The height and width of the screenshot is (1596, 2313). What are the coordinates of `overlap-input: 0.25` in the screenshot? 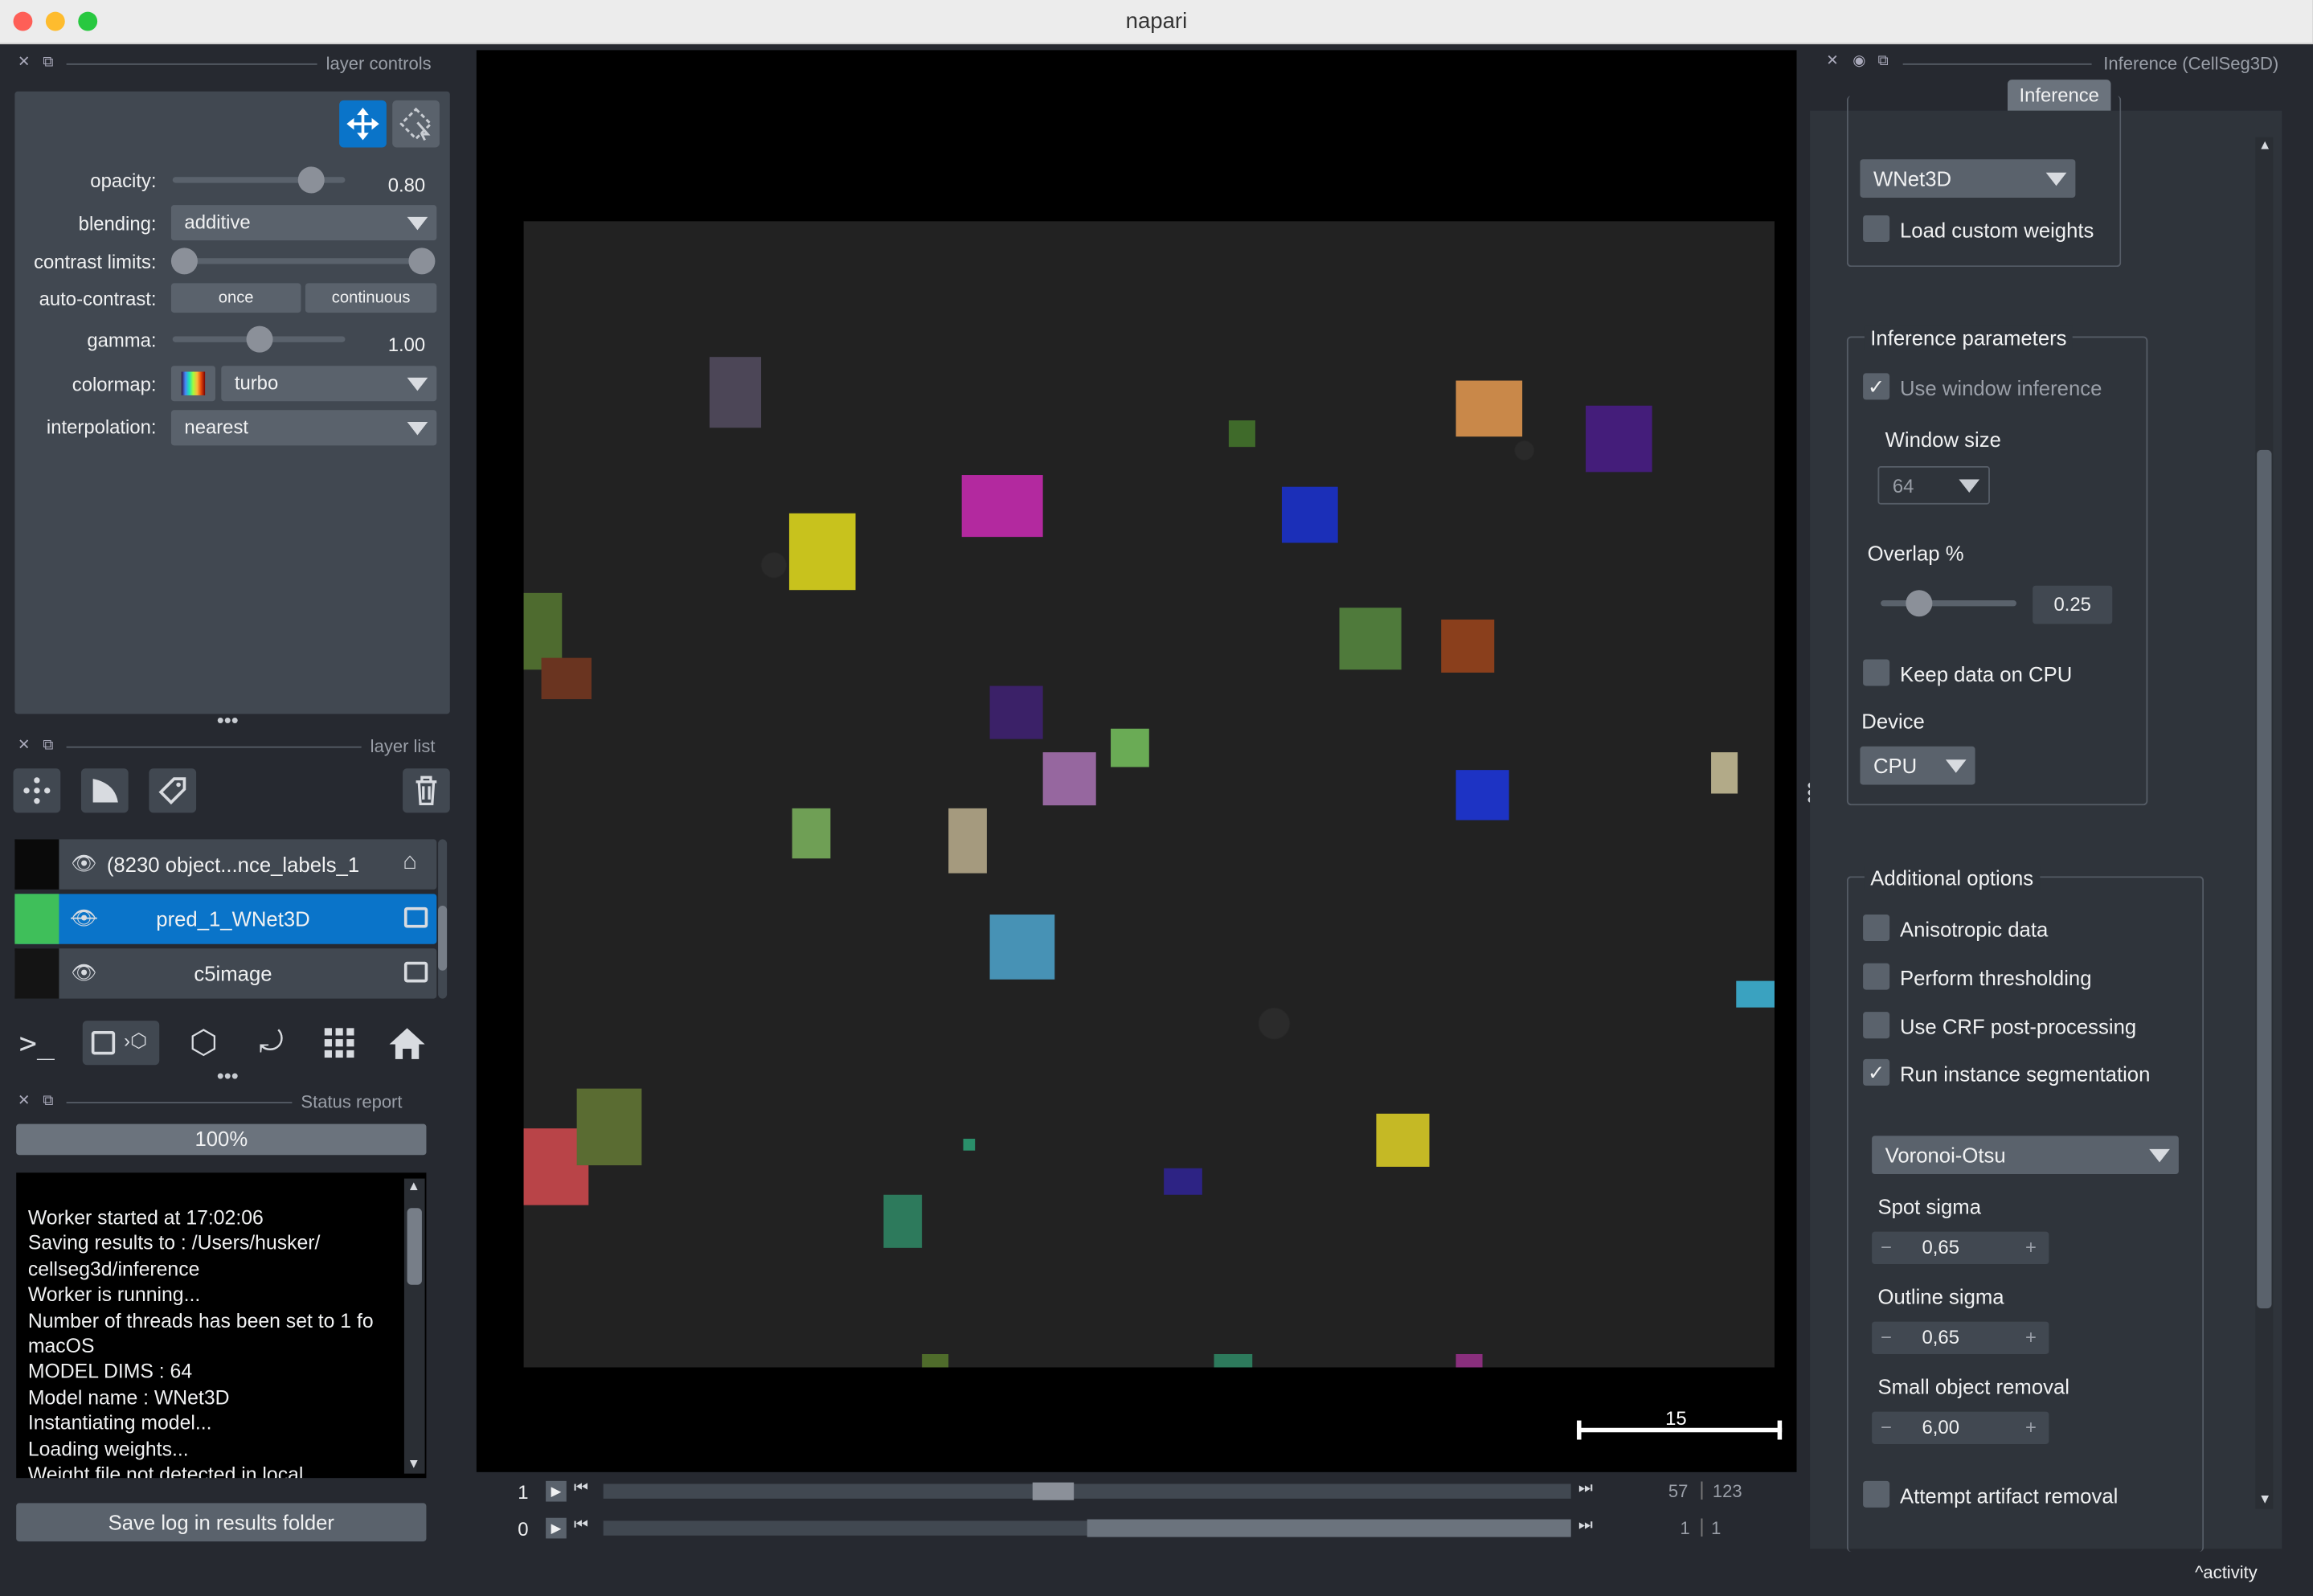 It's located at (2073, 604).